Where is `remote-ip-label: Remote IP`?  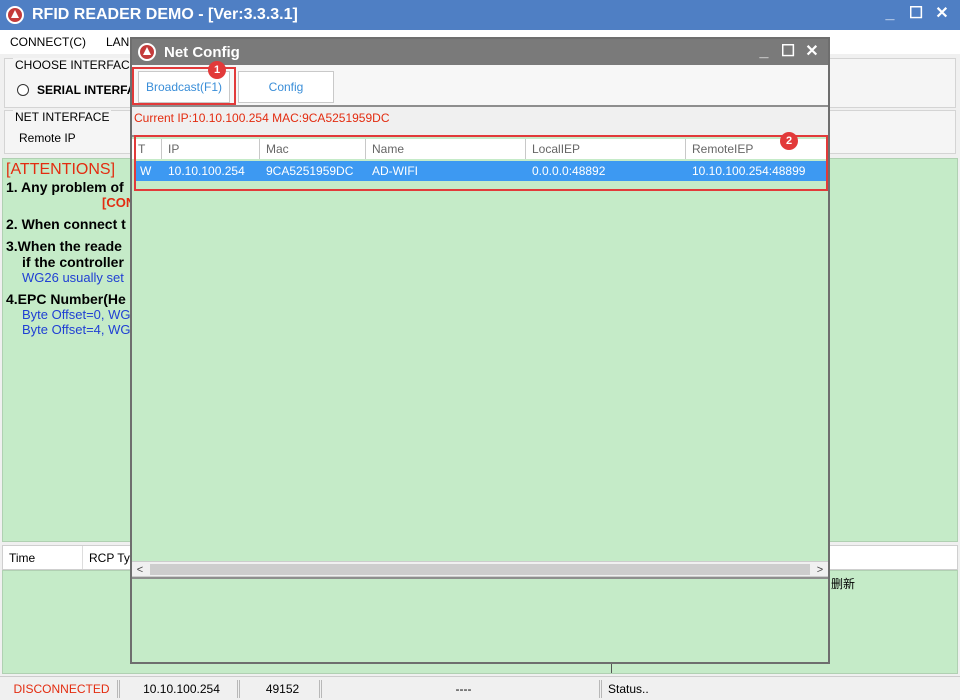
remote-ip-label: Remote IP is located at coordinates (47, 138).